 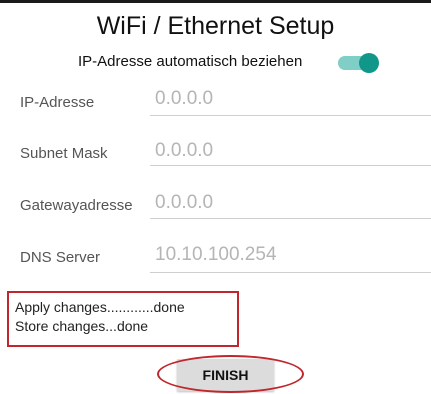 I want to click on status-apply: Apply changes............done, so click(x=100, y=307).